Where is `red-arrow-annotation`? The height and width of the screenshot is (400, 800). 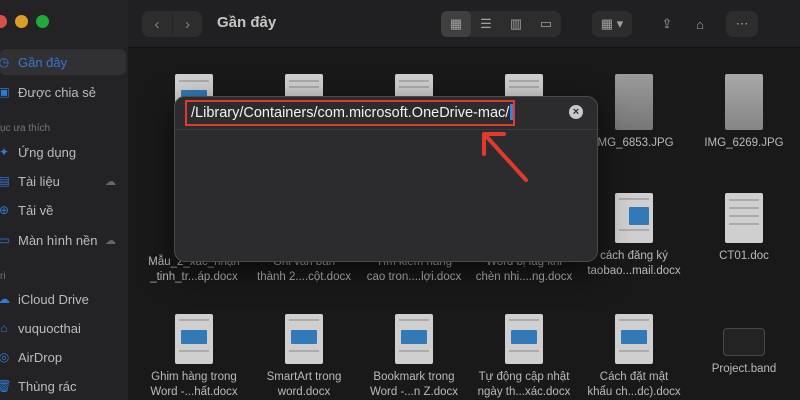 red-arrow-annotation is located at coordinates (505, 157).